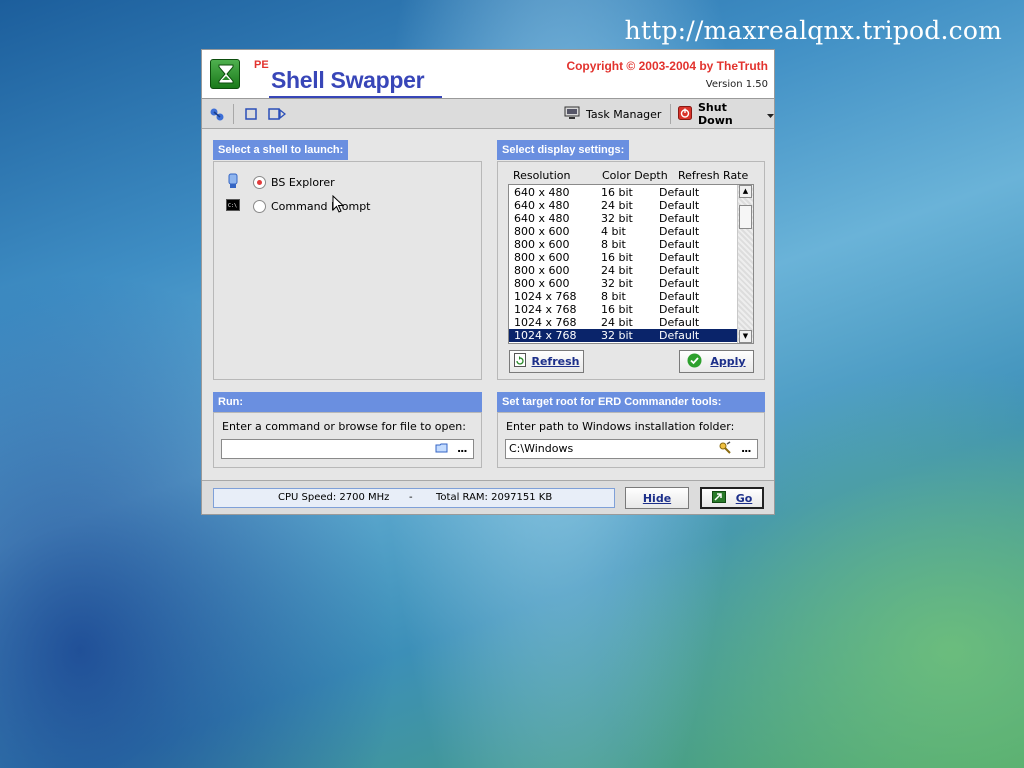  I want to click on checkmark-icon, so click(694, 362).